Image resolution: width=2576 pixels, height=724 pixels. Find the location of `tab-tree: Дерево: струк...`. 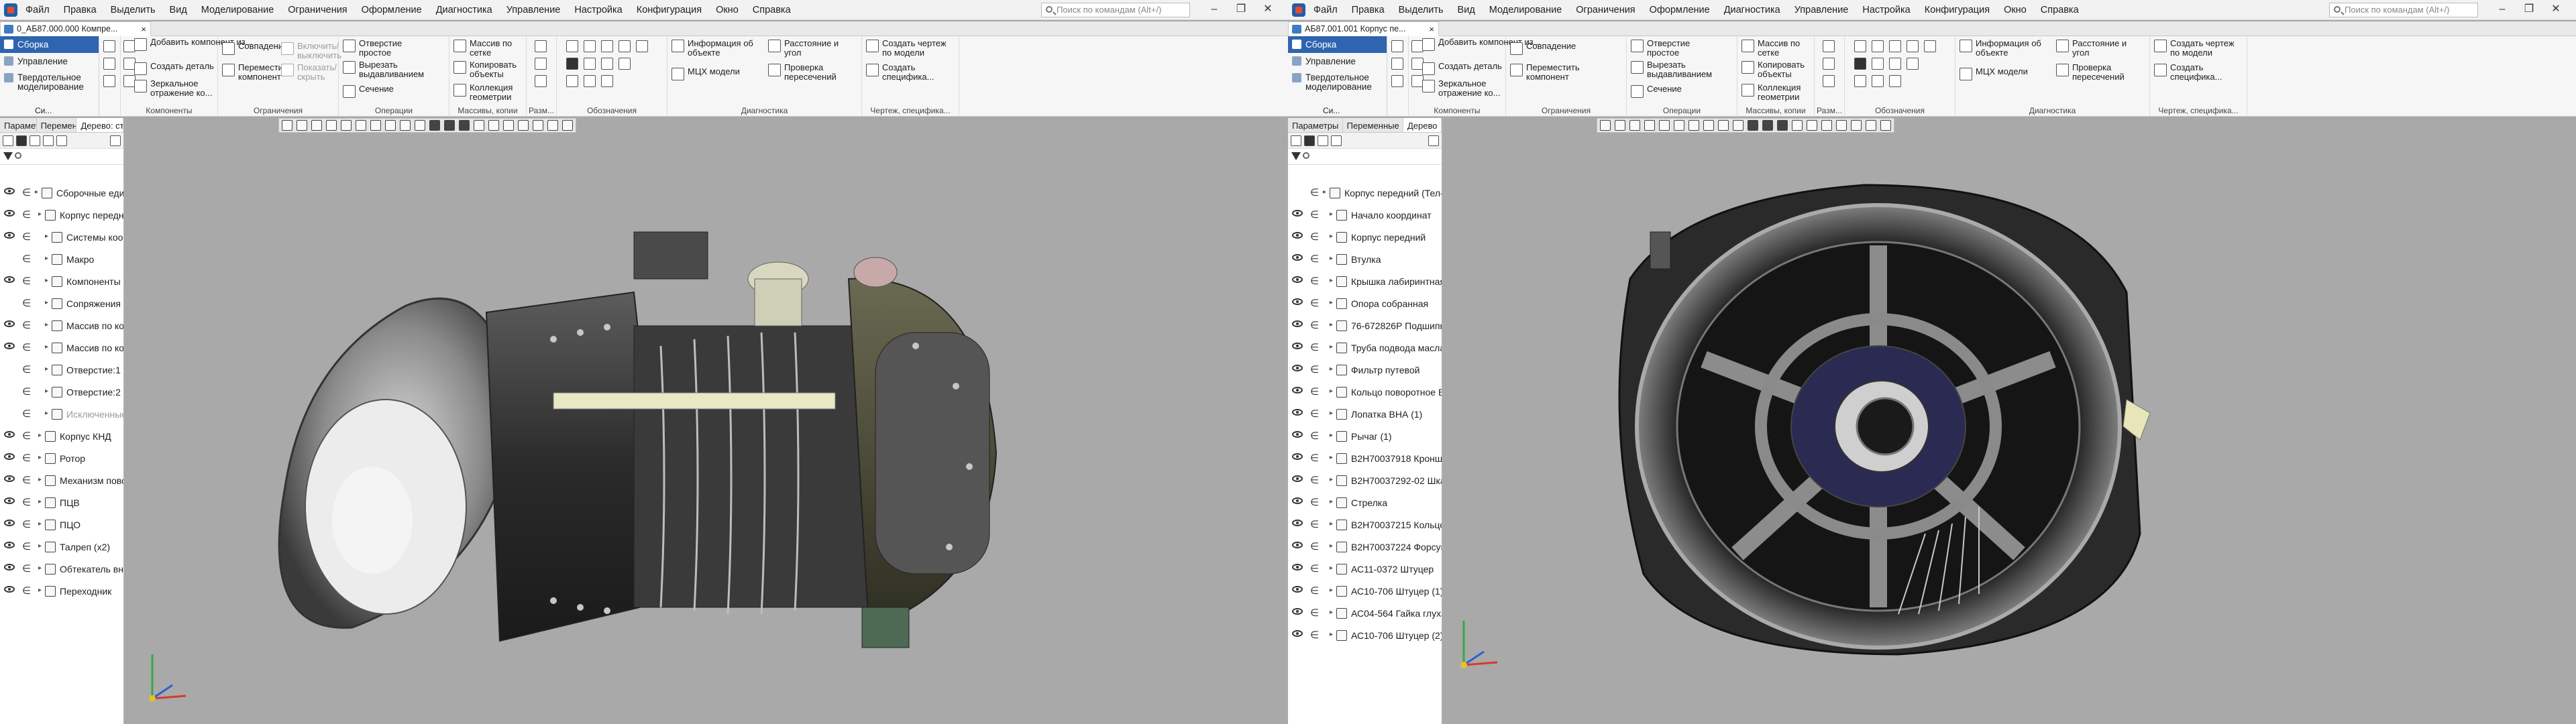

tab-tree: Дерево: струк... is located at coordinates (99, 125).